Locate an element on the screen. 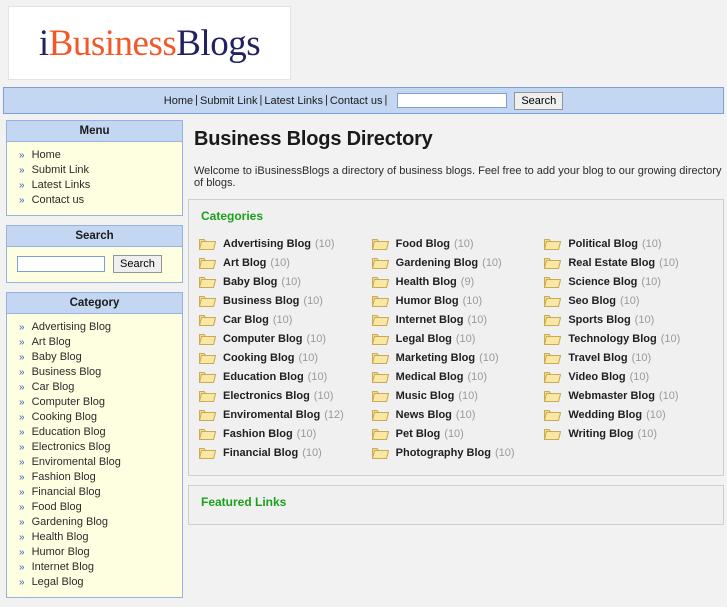 This screenshot has width=727, height=607. category-link-item: Education Blog (10) is located at coordinates (285, 376).